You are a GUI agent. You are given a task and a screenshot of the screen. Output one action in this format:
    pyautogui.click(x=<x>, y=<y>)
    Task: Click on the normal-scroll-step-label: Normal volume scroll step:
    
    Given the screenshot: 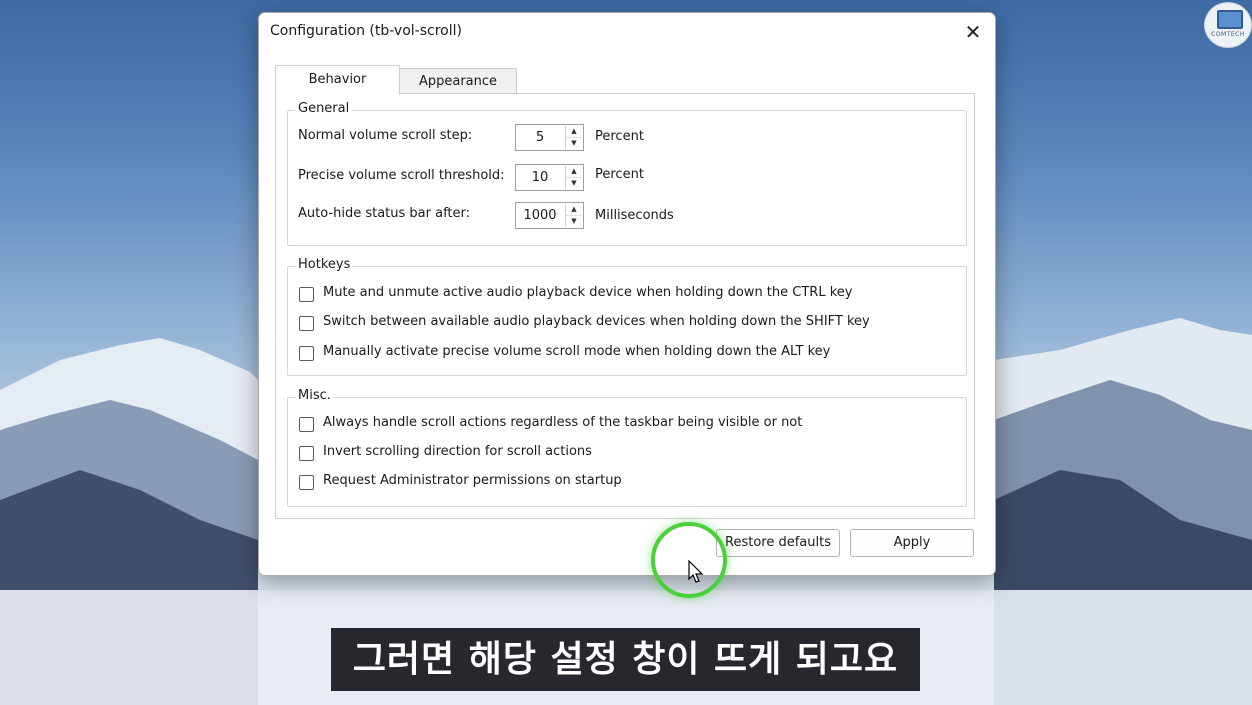 What is the action you would take?
    pyautogui.click(x=385, y=135)
    